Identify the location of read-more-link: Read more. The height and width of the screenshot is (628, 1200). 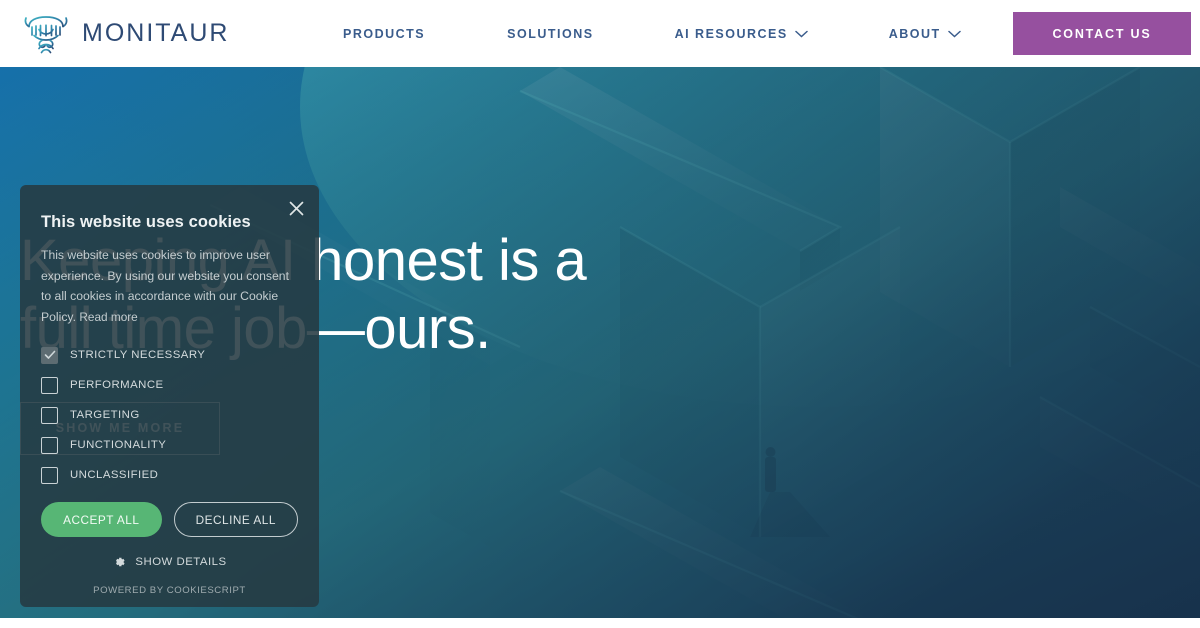
(108, 317).